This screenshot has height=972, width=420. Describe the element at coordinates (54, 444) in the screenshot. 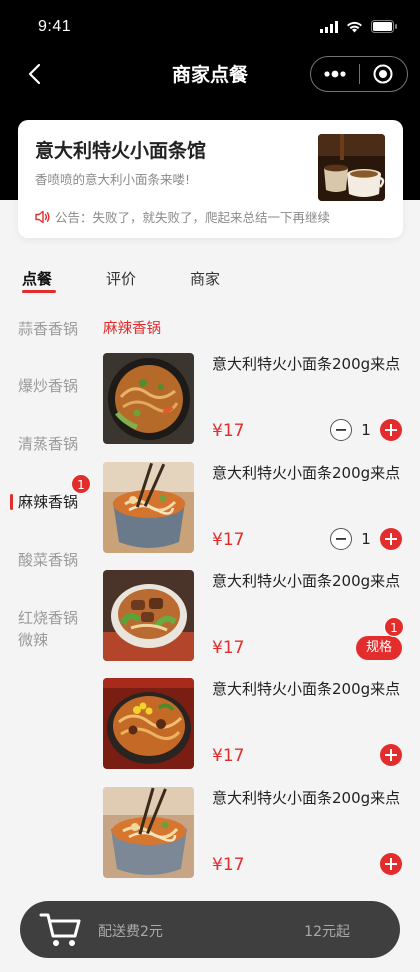

I see `sidebar-item-steamed: 清蒸香锅` at that location.